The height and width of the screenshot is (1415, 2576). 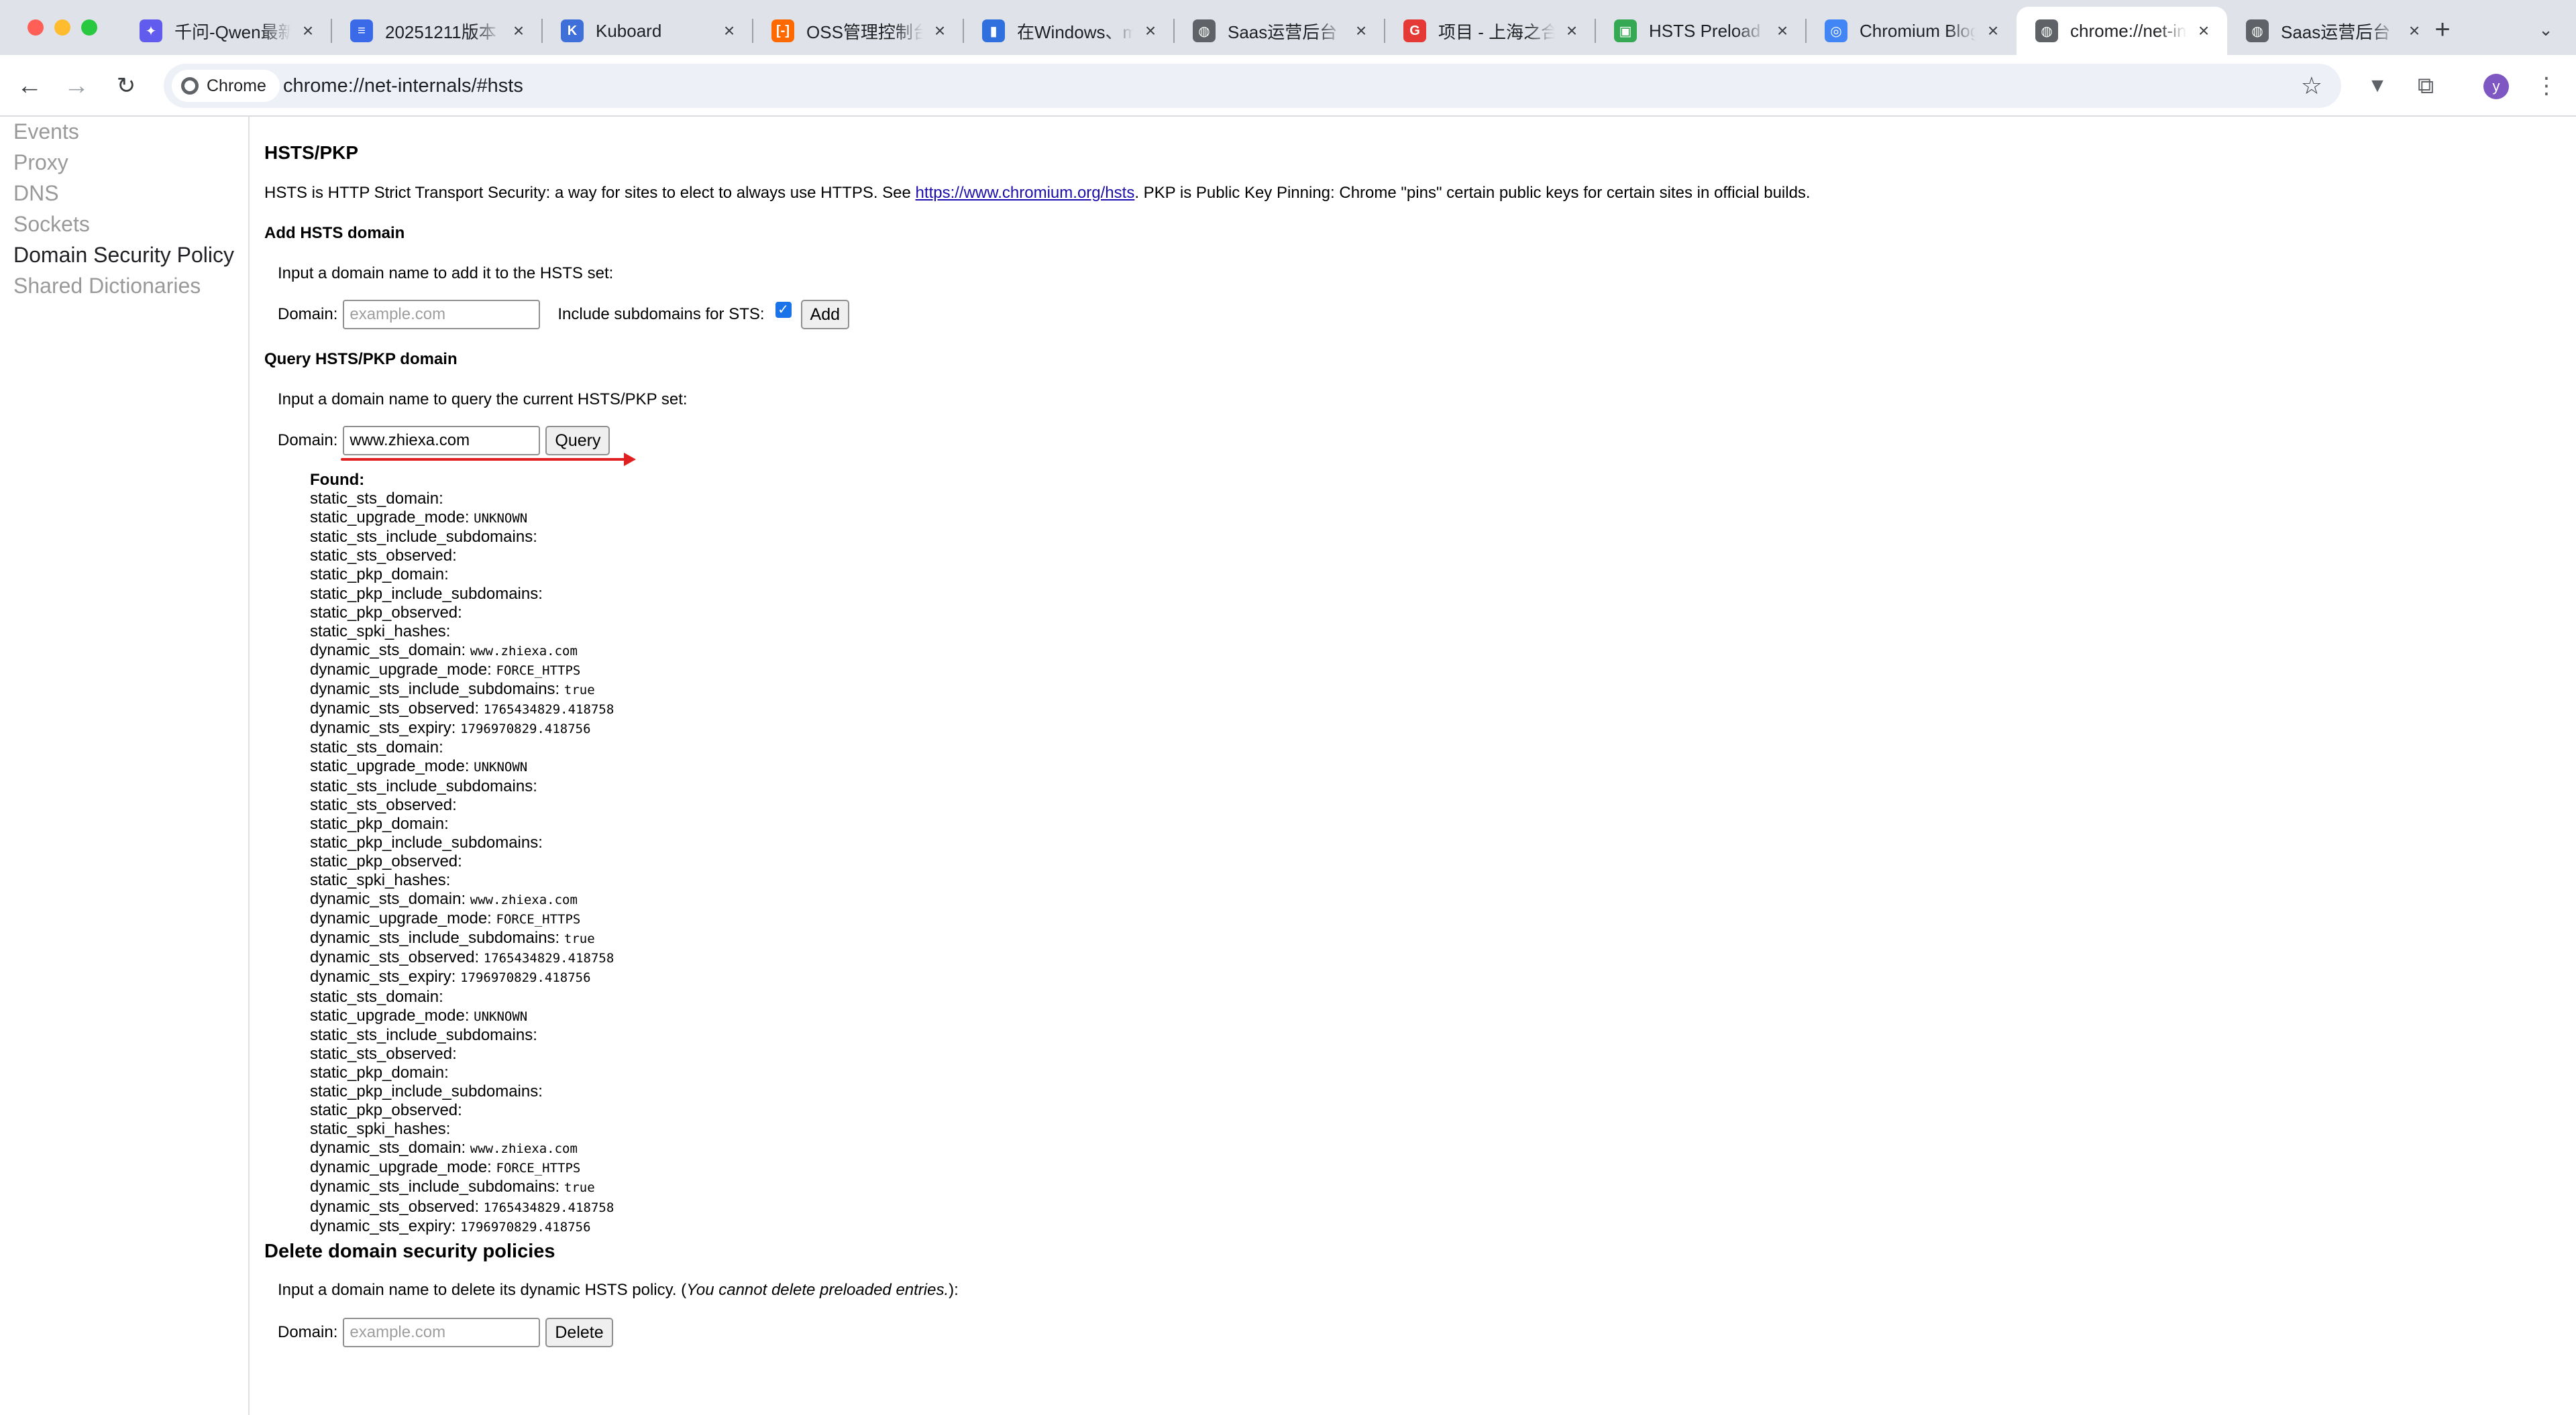 What do you see at coordinates (442, 314) in the screenshot?
I see `add-domain-input: example.com` at bounding box center [442, 314].